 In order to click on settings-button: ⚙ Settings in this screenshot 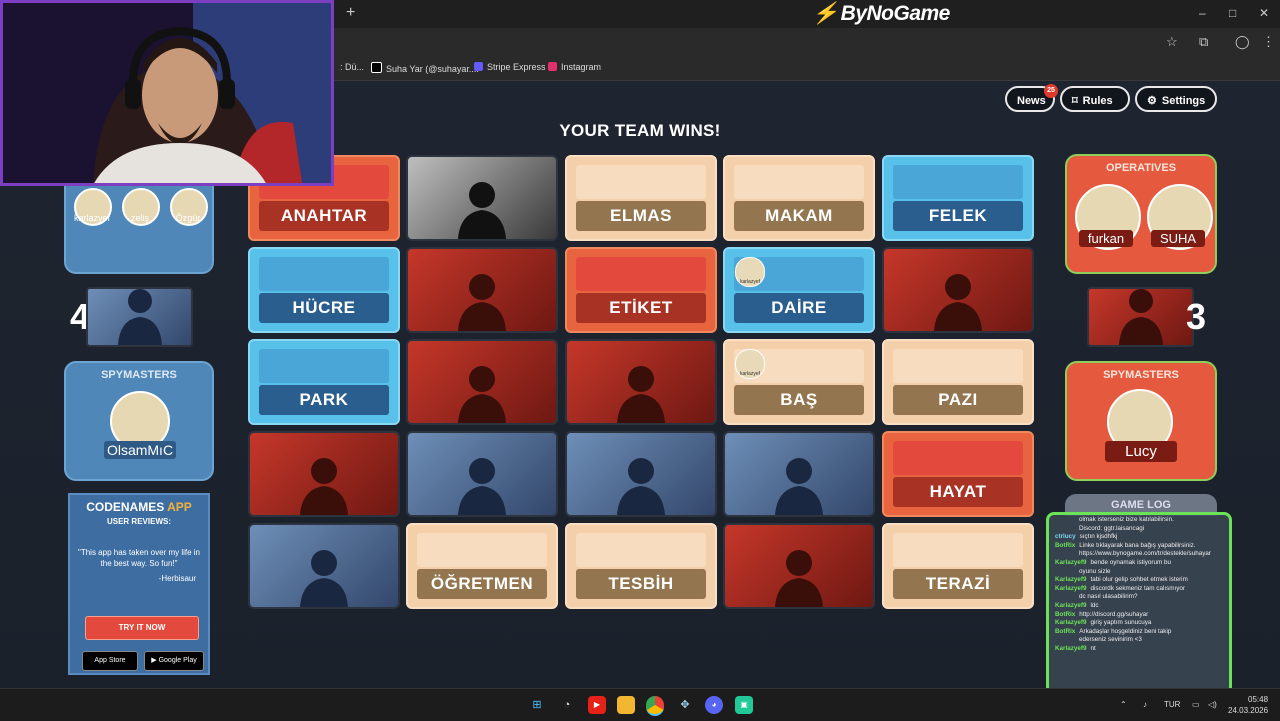, I will do `click(1176, 99)`.